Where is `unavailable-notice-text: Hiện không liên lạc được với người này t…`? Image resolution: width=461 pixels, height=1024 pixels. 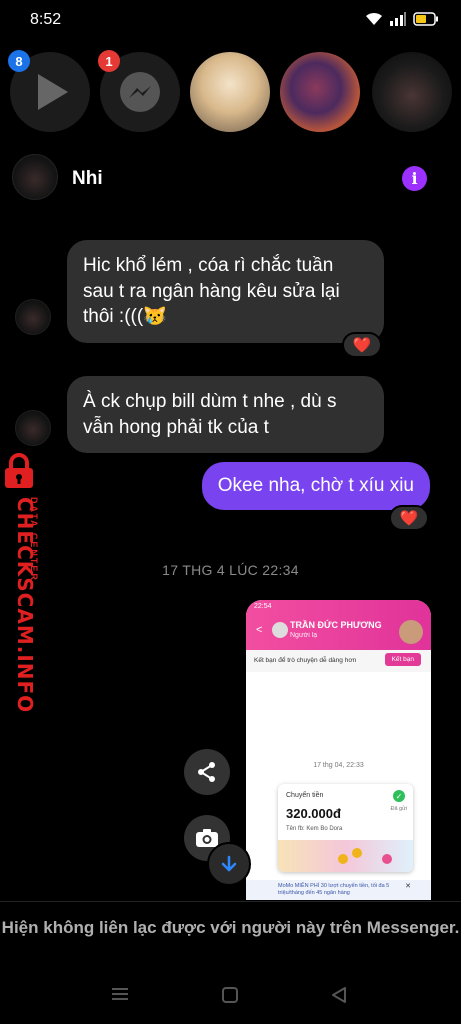 unavailable-notice-text: Hiện không liên lạc được với người này t… is located at coordinates (230, 927).